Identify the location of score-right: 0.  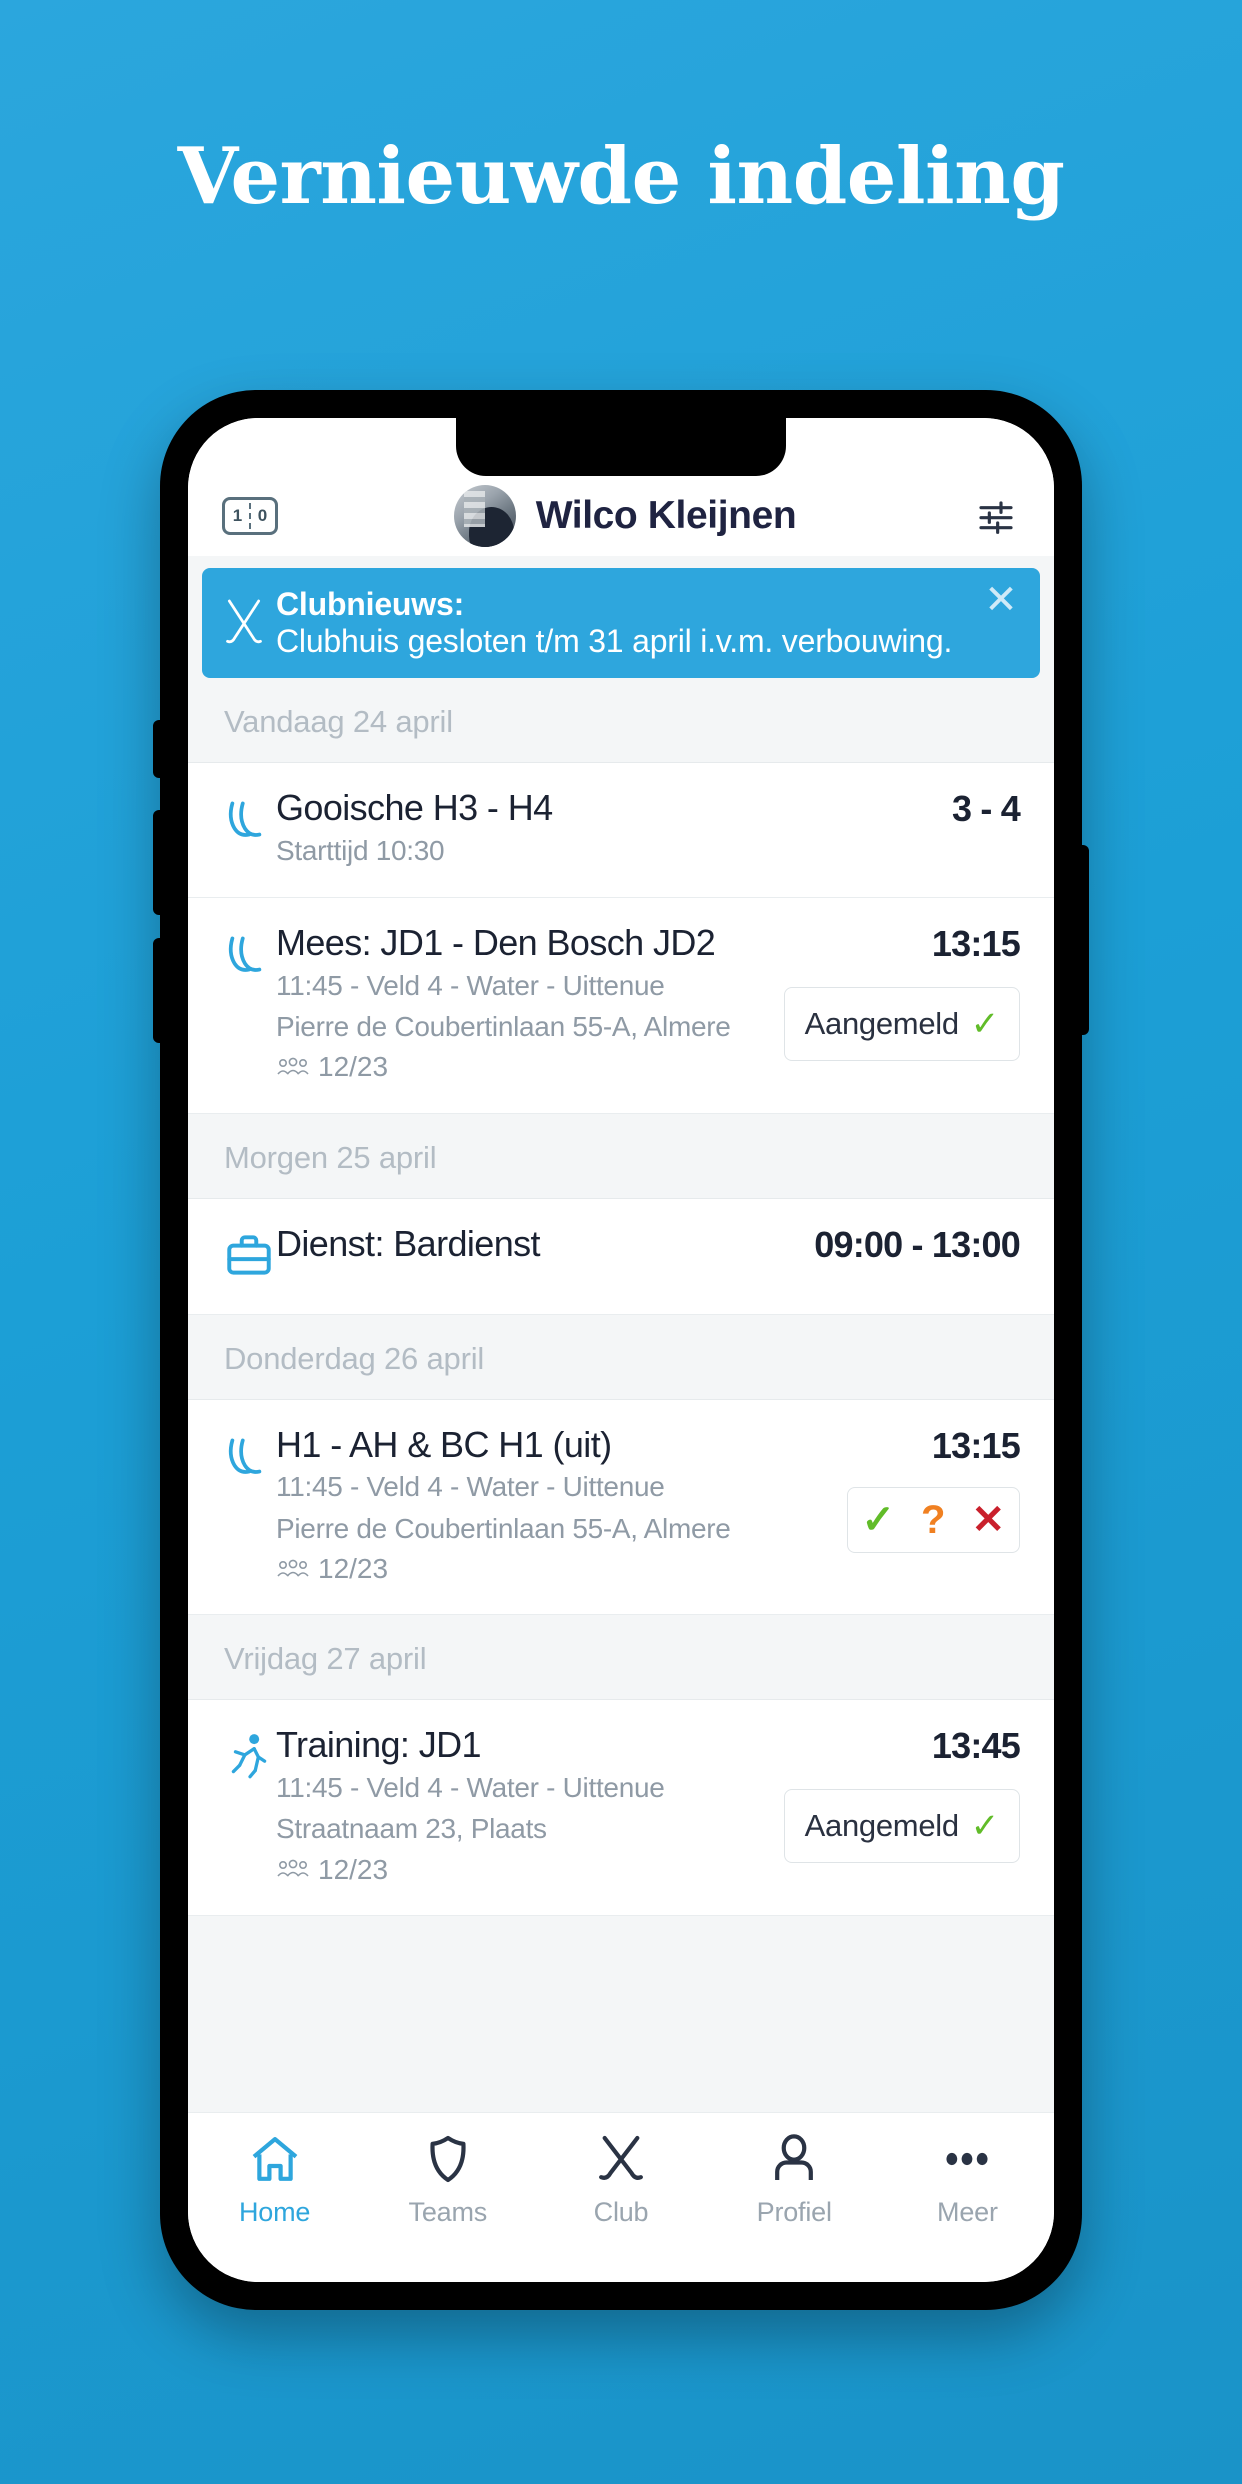
(262, 515).